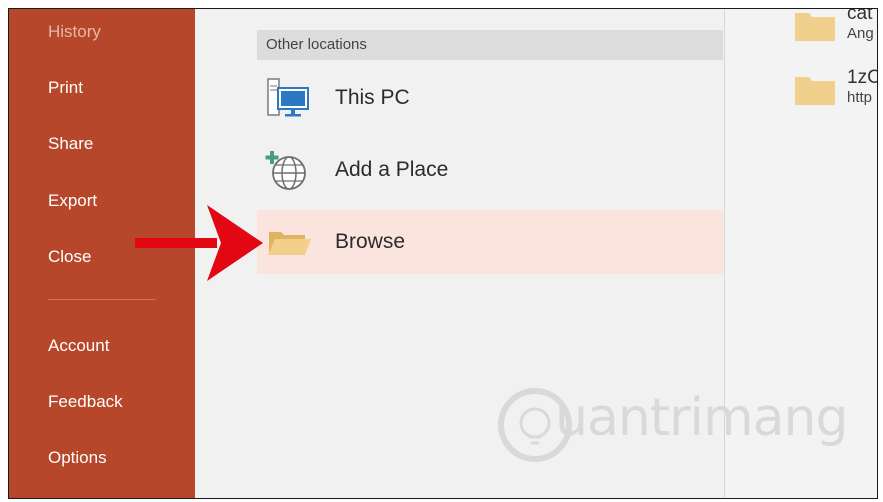 Image resolution: width=883 pixels, height=502 pixels. What do you see at coordinates (199, 243) in the screenshot?
I see `red-arrow-icon` at bounding box center [199, 243].